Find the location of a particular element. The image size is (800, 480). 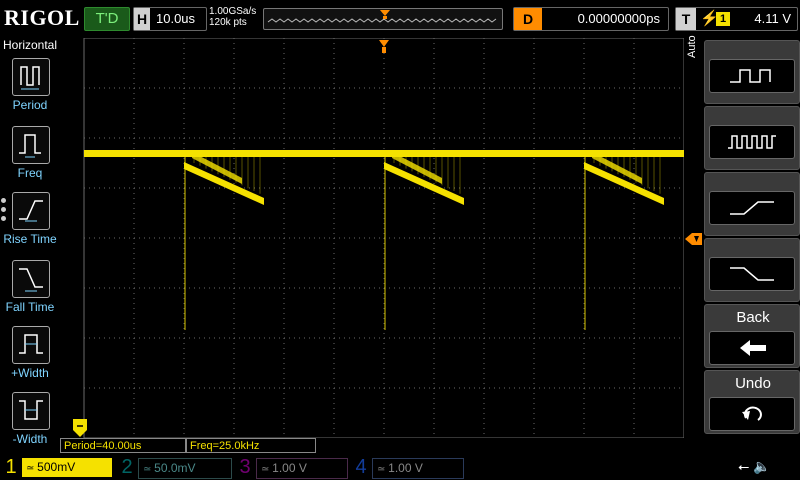

measure-period: Period is located at coordinates (30, 91).